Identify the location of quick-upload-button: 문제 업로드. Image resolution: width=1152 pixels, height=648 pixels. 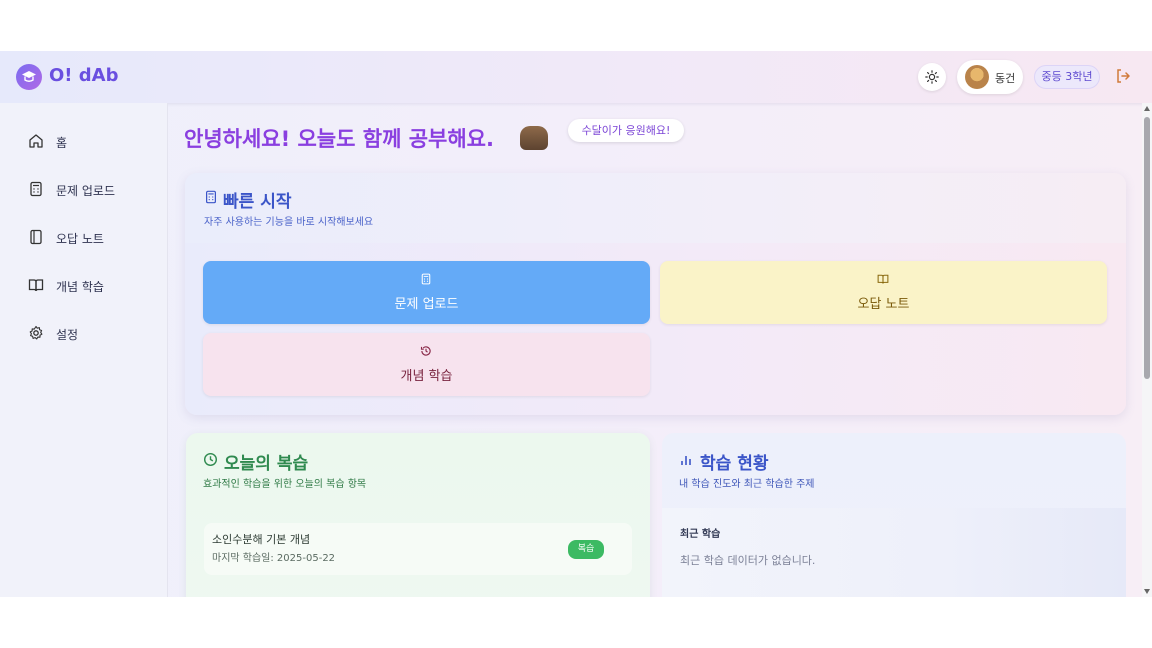
(426, 292).